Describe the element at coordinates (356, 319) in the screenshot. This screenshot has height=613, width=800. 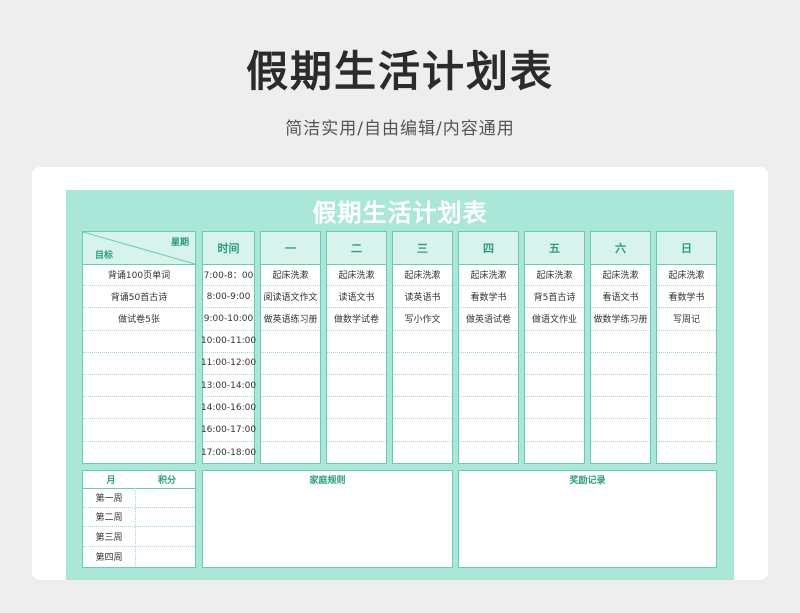
I see `task-cell: 做数学试卷` at that location.